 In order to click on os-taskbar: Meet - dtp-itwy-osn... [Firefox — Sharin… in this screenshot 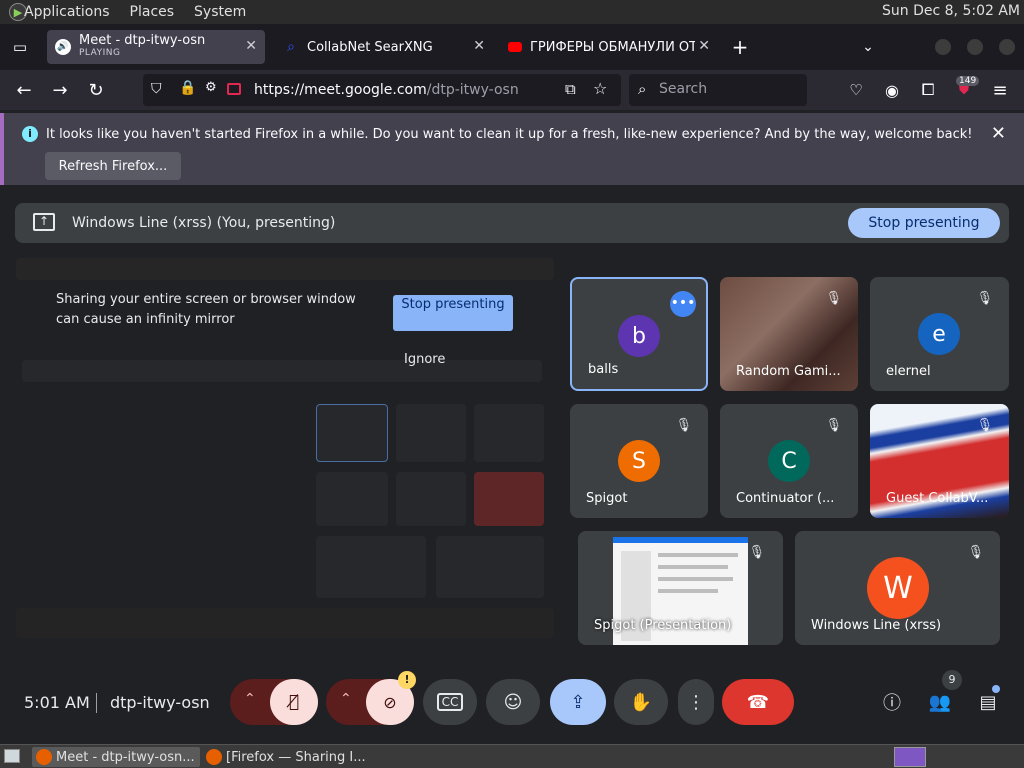, I will do `click(512, 756)`.